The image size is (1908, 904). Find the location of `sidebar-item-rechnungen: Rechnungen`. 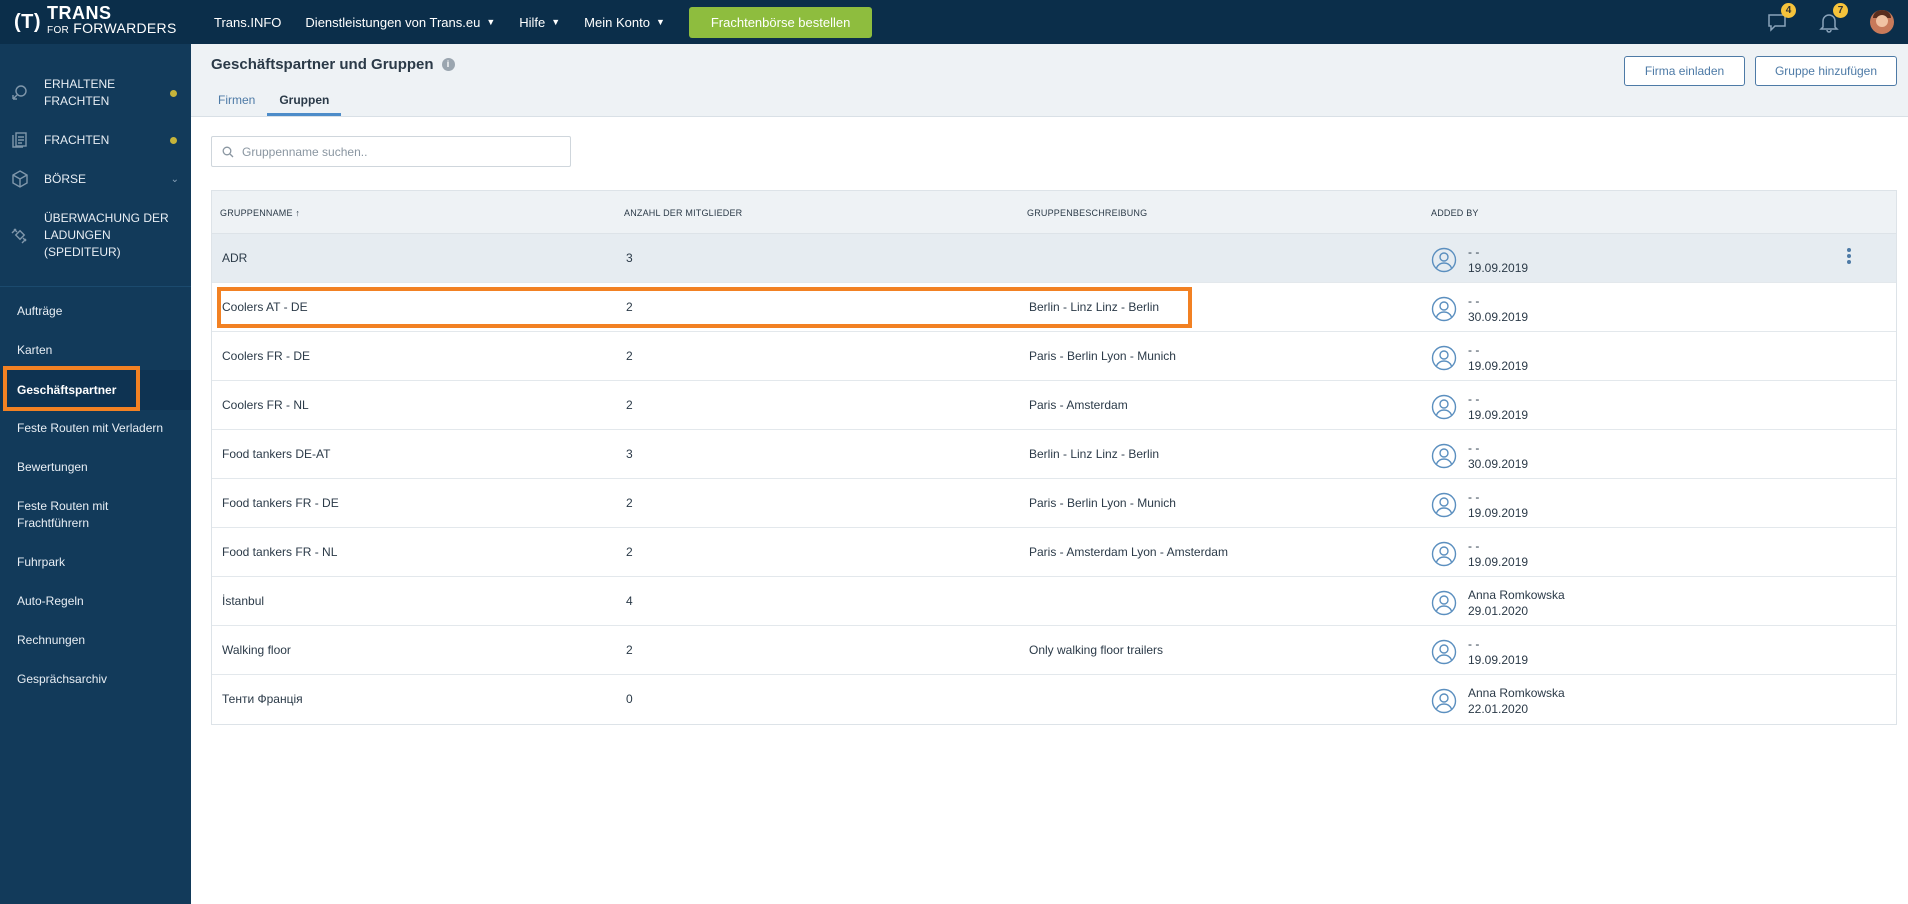

sidebar-item-rechnungen: Rechnungen is located at coordinates (95, 640).